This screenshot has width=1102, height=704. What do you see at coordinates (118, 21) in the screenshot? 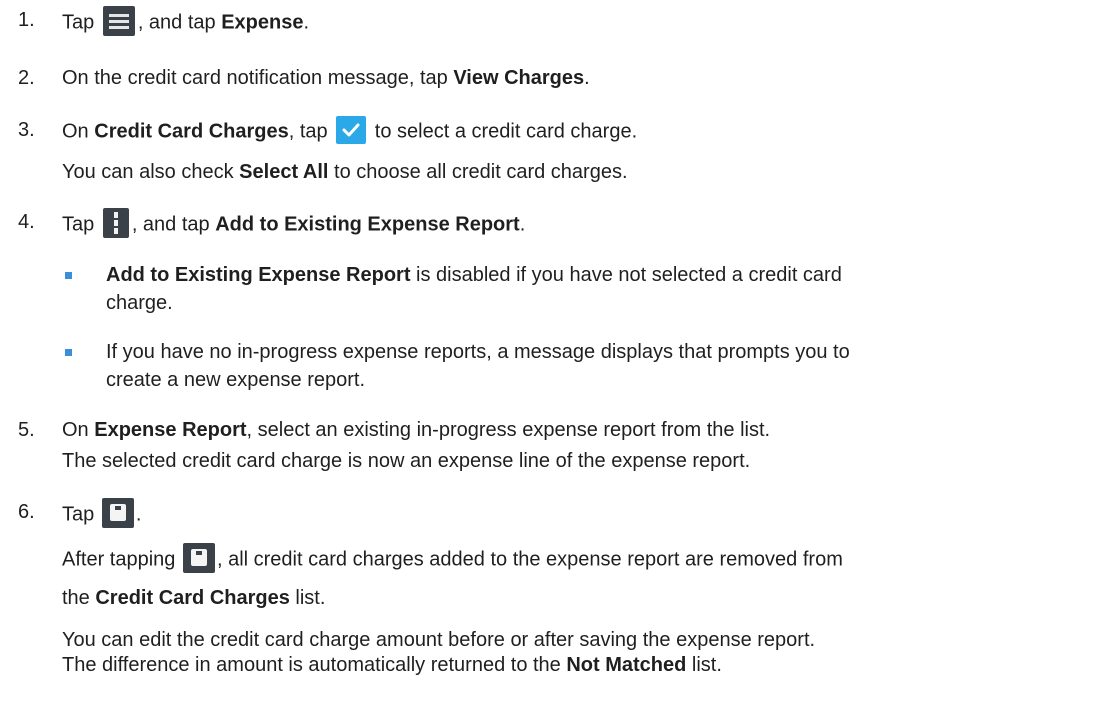
I see `hamburger-menu-icon` at bounding box center [118, 21].